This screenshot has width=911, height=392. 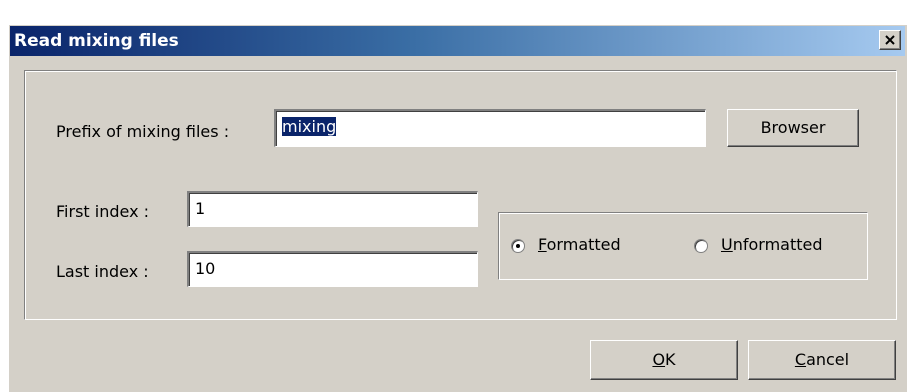 I want to click on radio-formatted-button, so click(x=518, y=246).